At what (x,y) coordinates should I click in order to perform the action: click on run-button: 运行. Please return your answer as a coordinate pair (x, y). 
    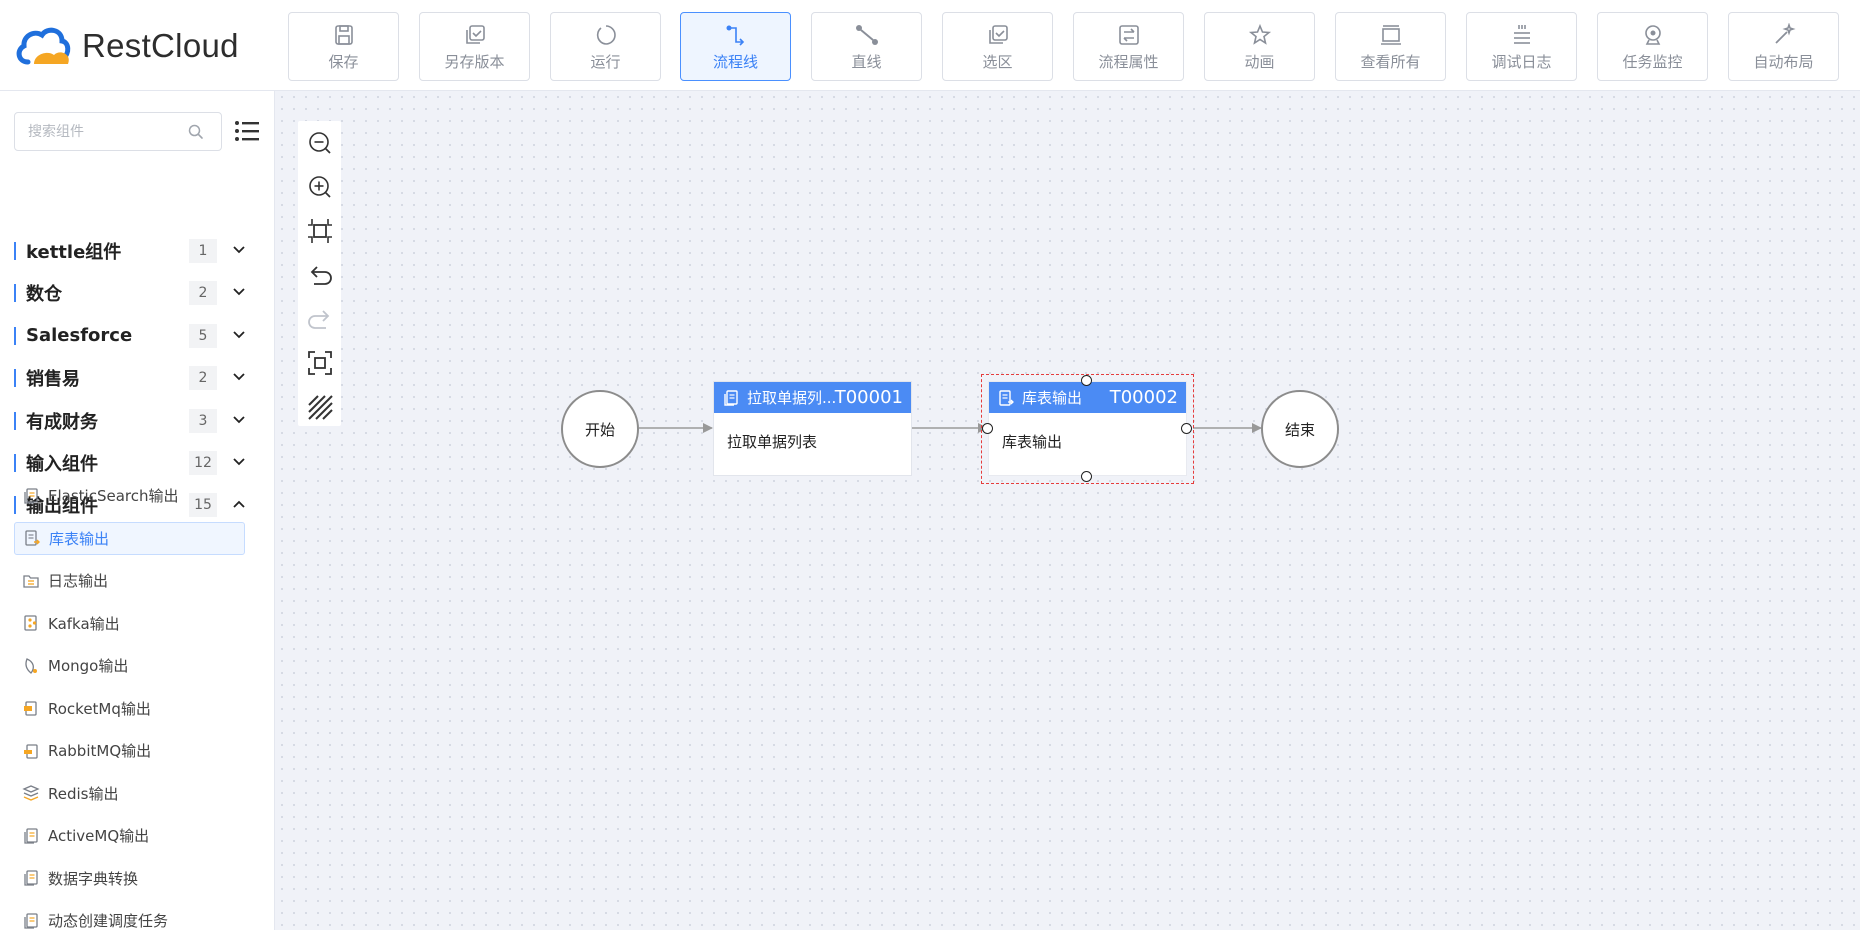
    Looking at the image, I should click on (605, 46).